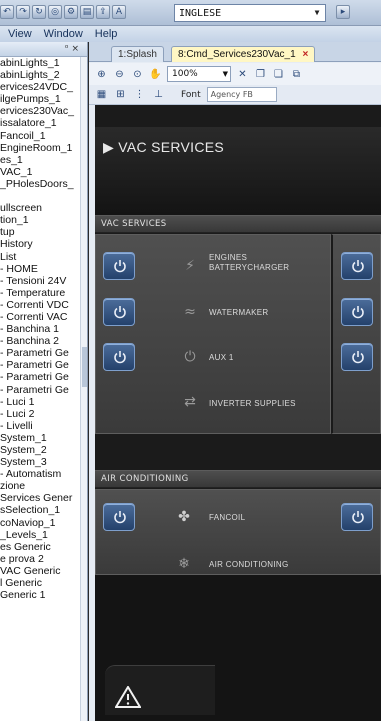 The width and height of the screenshot is (381, 721). Describe the element at coordinates (43, 414) in the screenshot. I see `tree-item: - Luci 2` at that location.